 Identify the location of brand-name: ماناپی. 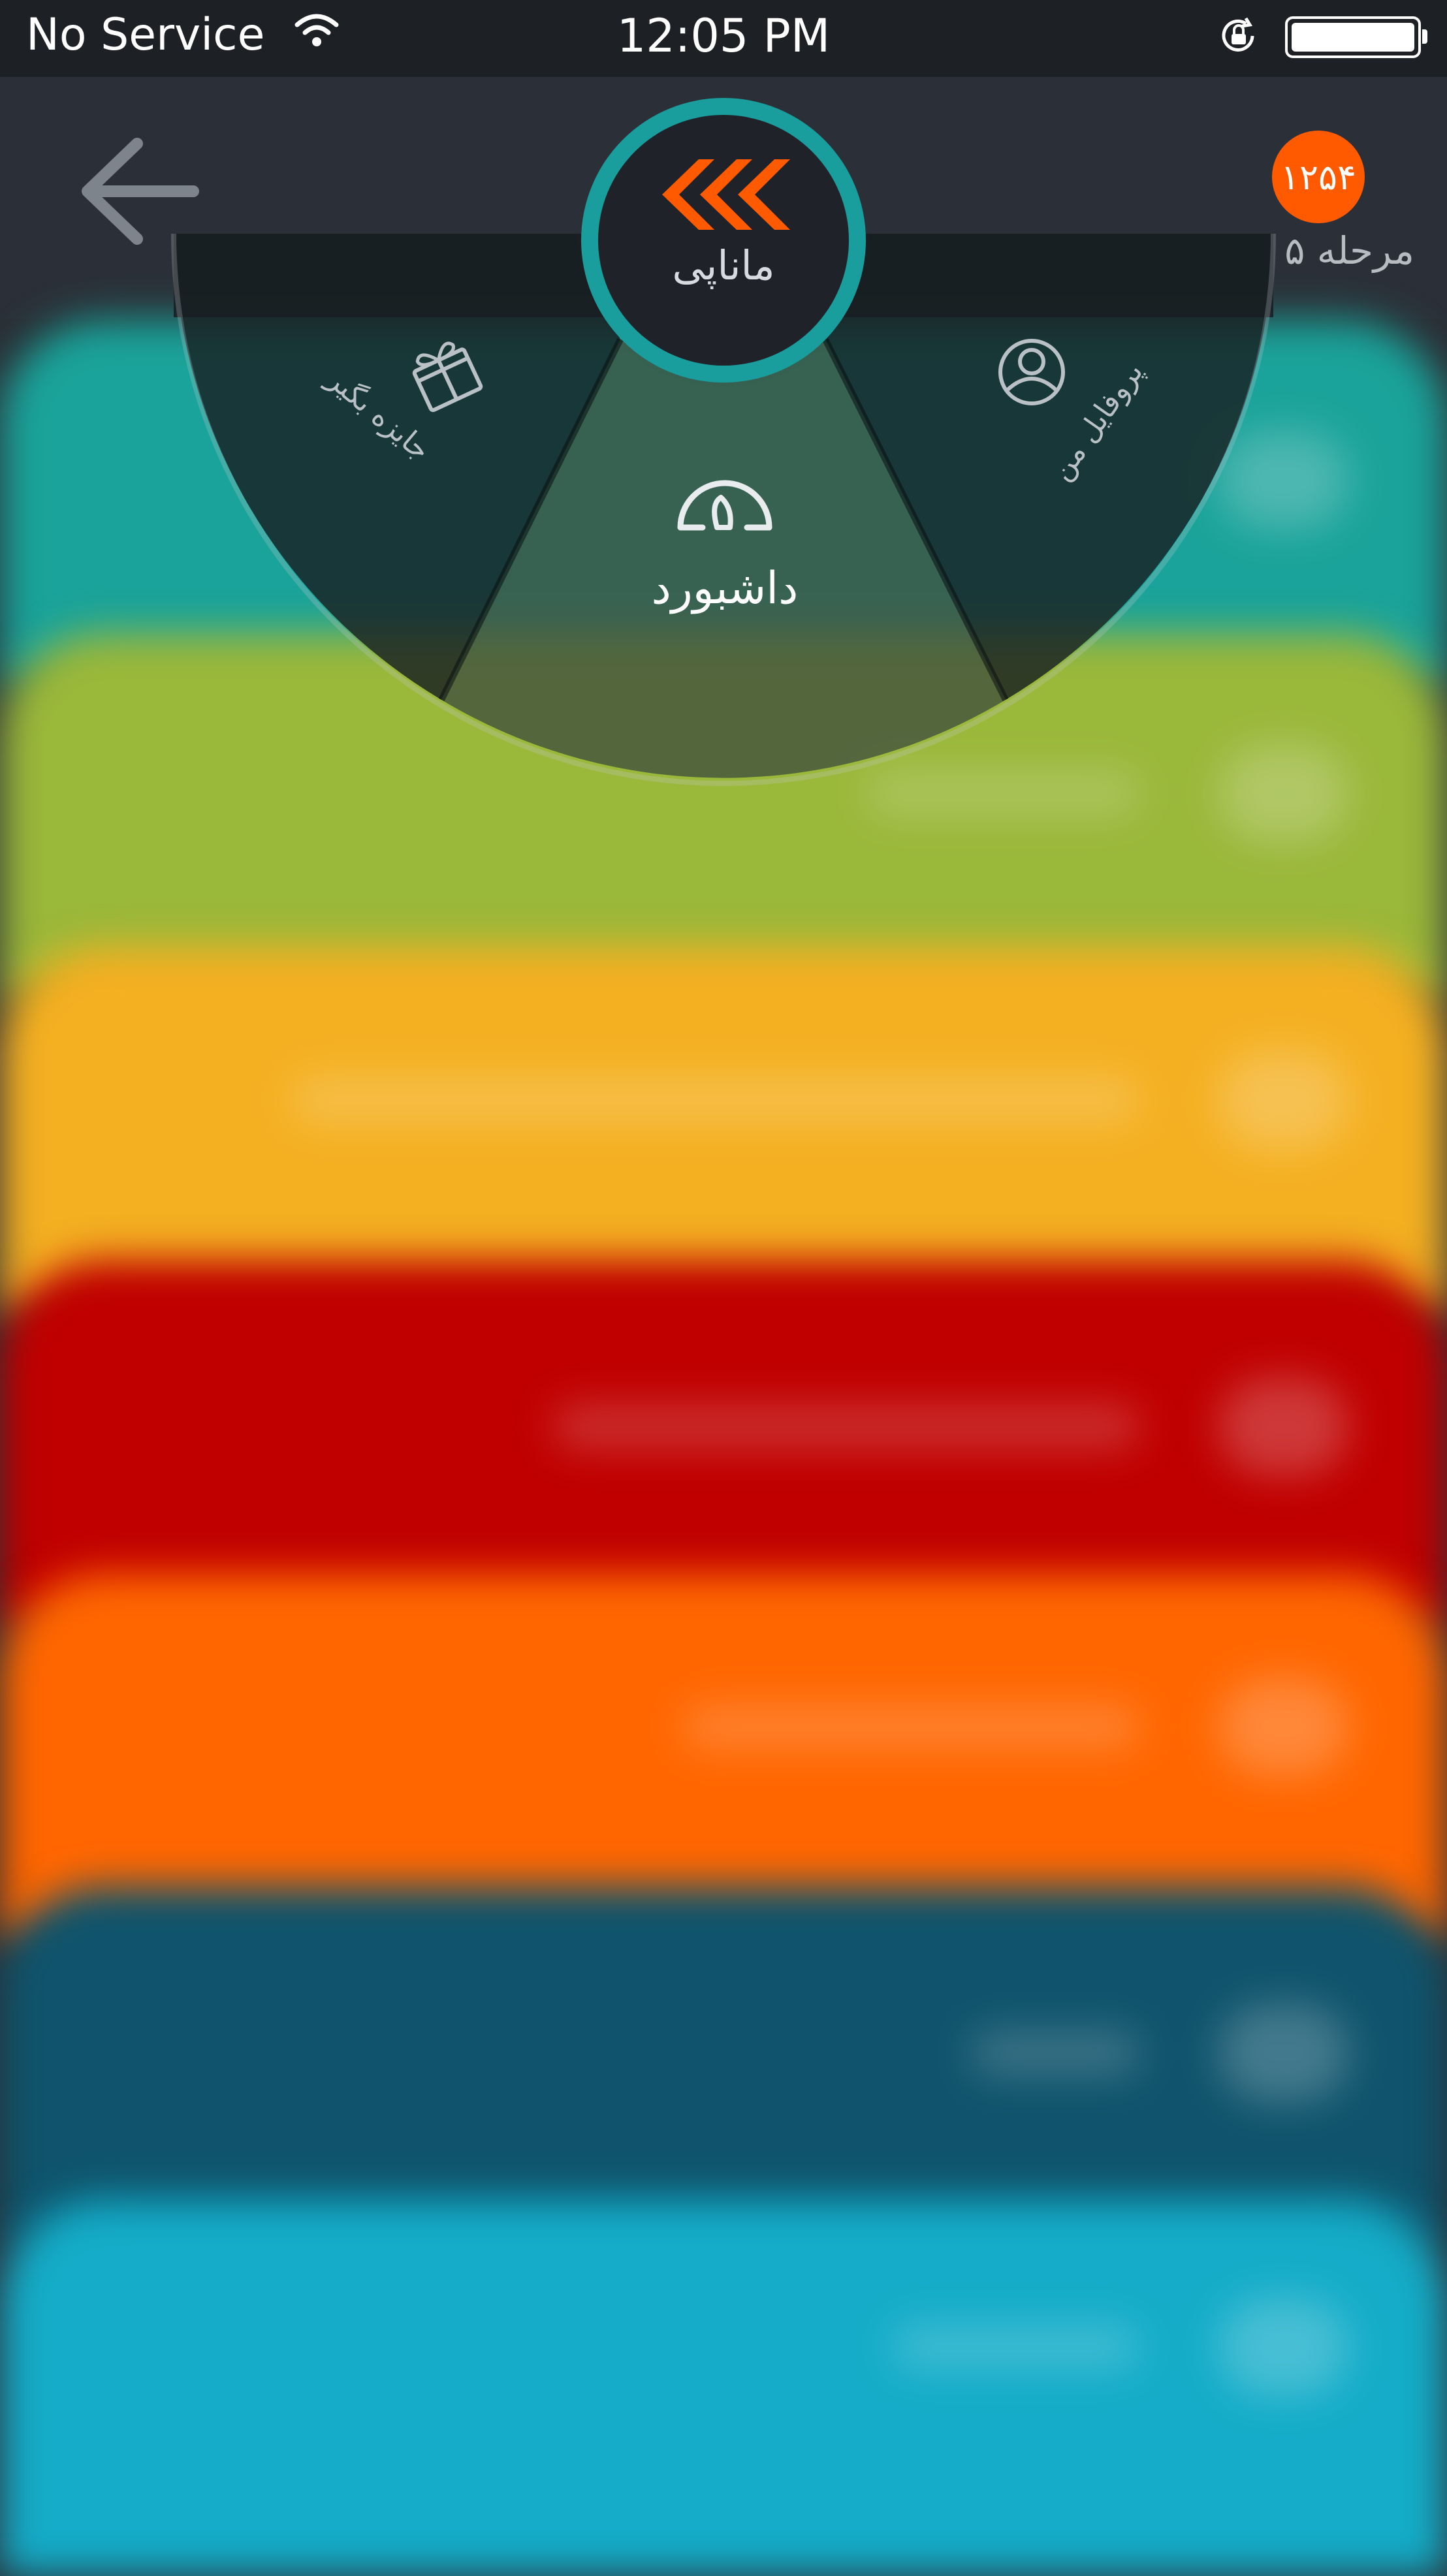
(723, 265).